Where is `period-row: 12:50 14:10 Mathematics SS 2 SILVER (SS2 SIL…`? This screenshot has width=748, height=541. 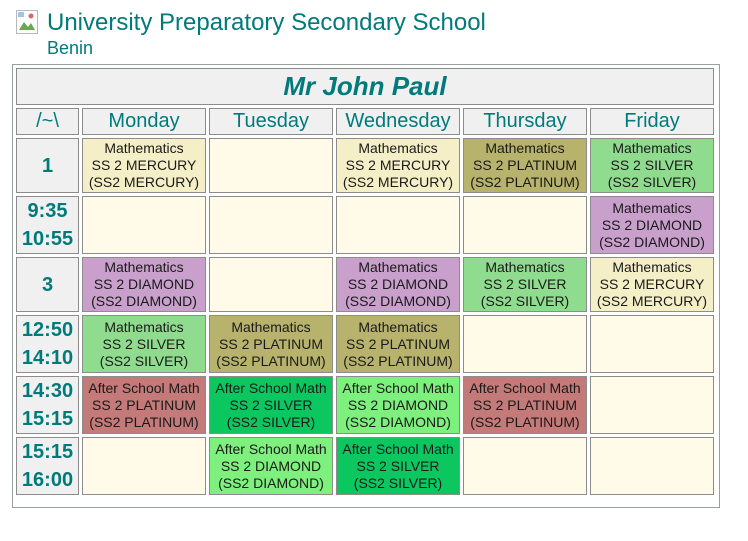
period-row: 12:50 14:10 Mathematics SS 2 SILVER (SS2 SIL… is located at coordinates (365, 344).